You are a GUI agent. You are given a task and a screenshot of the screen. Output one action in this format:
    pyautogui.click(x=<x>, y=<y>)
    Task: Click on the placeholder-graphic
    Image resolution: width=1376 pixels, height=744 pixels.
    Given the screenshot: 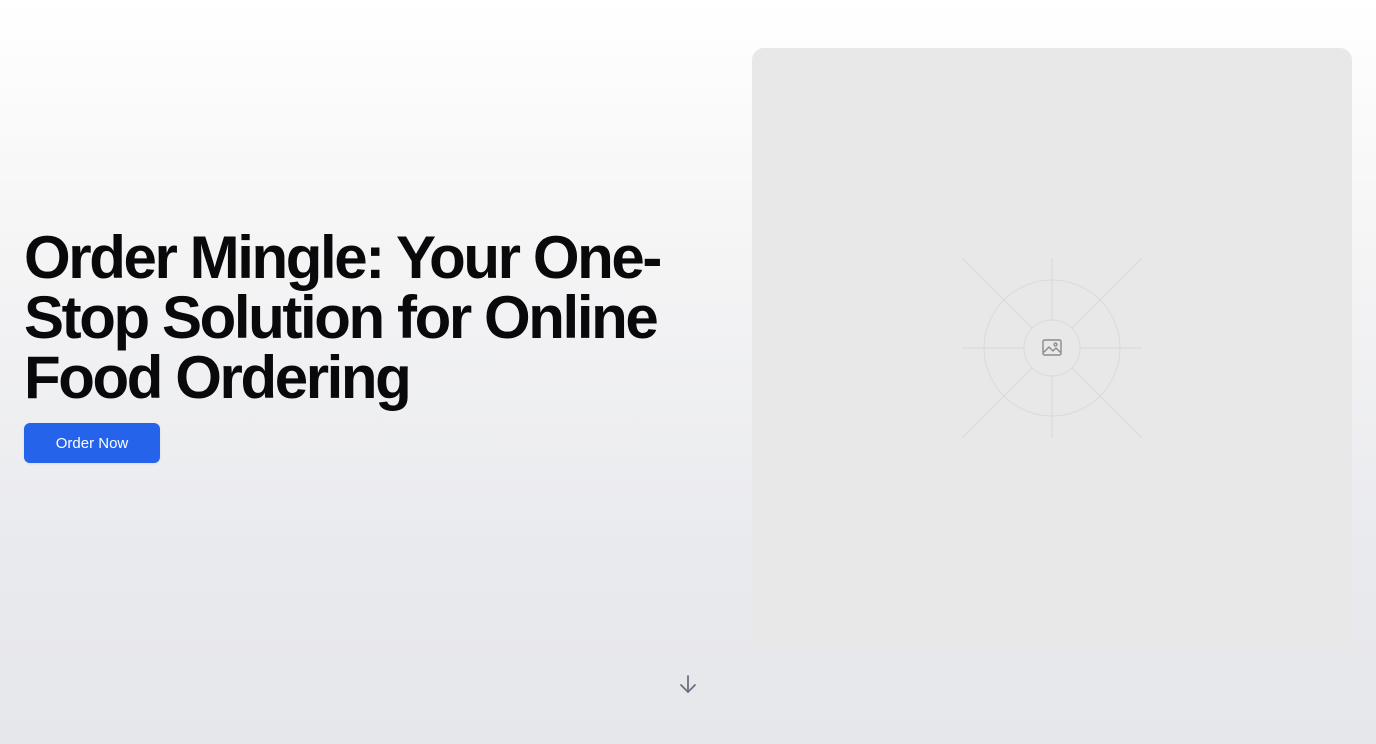 What is the action you would take?
    pyautogui.click(x=1052, y=348)
    